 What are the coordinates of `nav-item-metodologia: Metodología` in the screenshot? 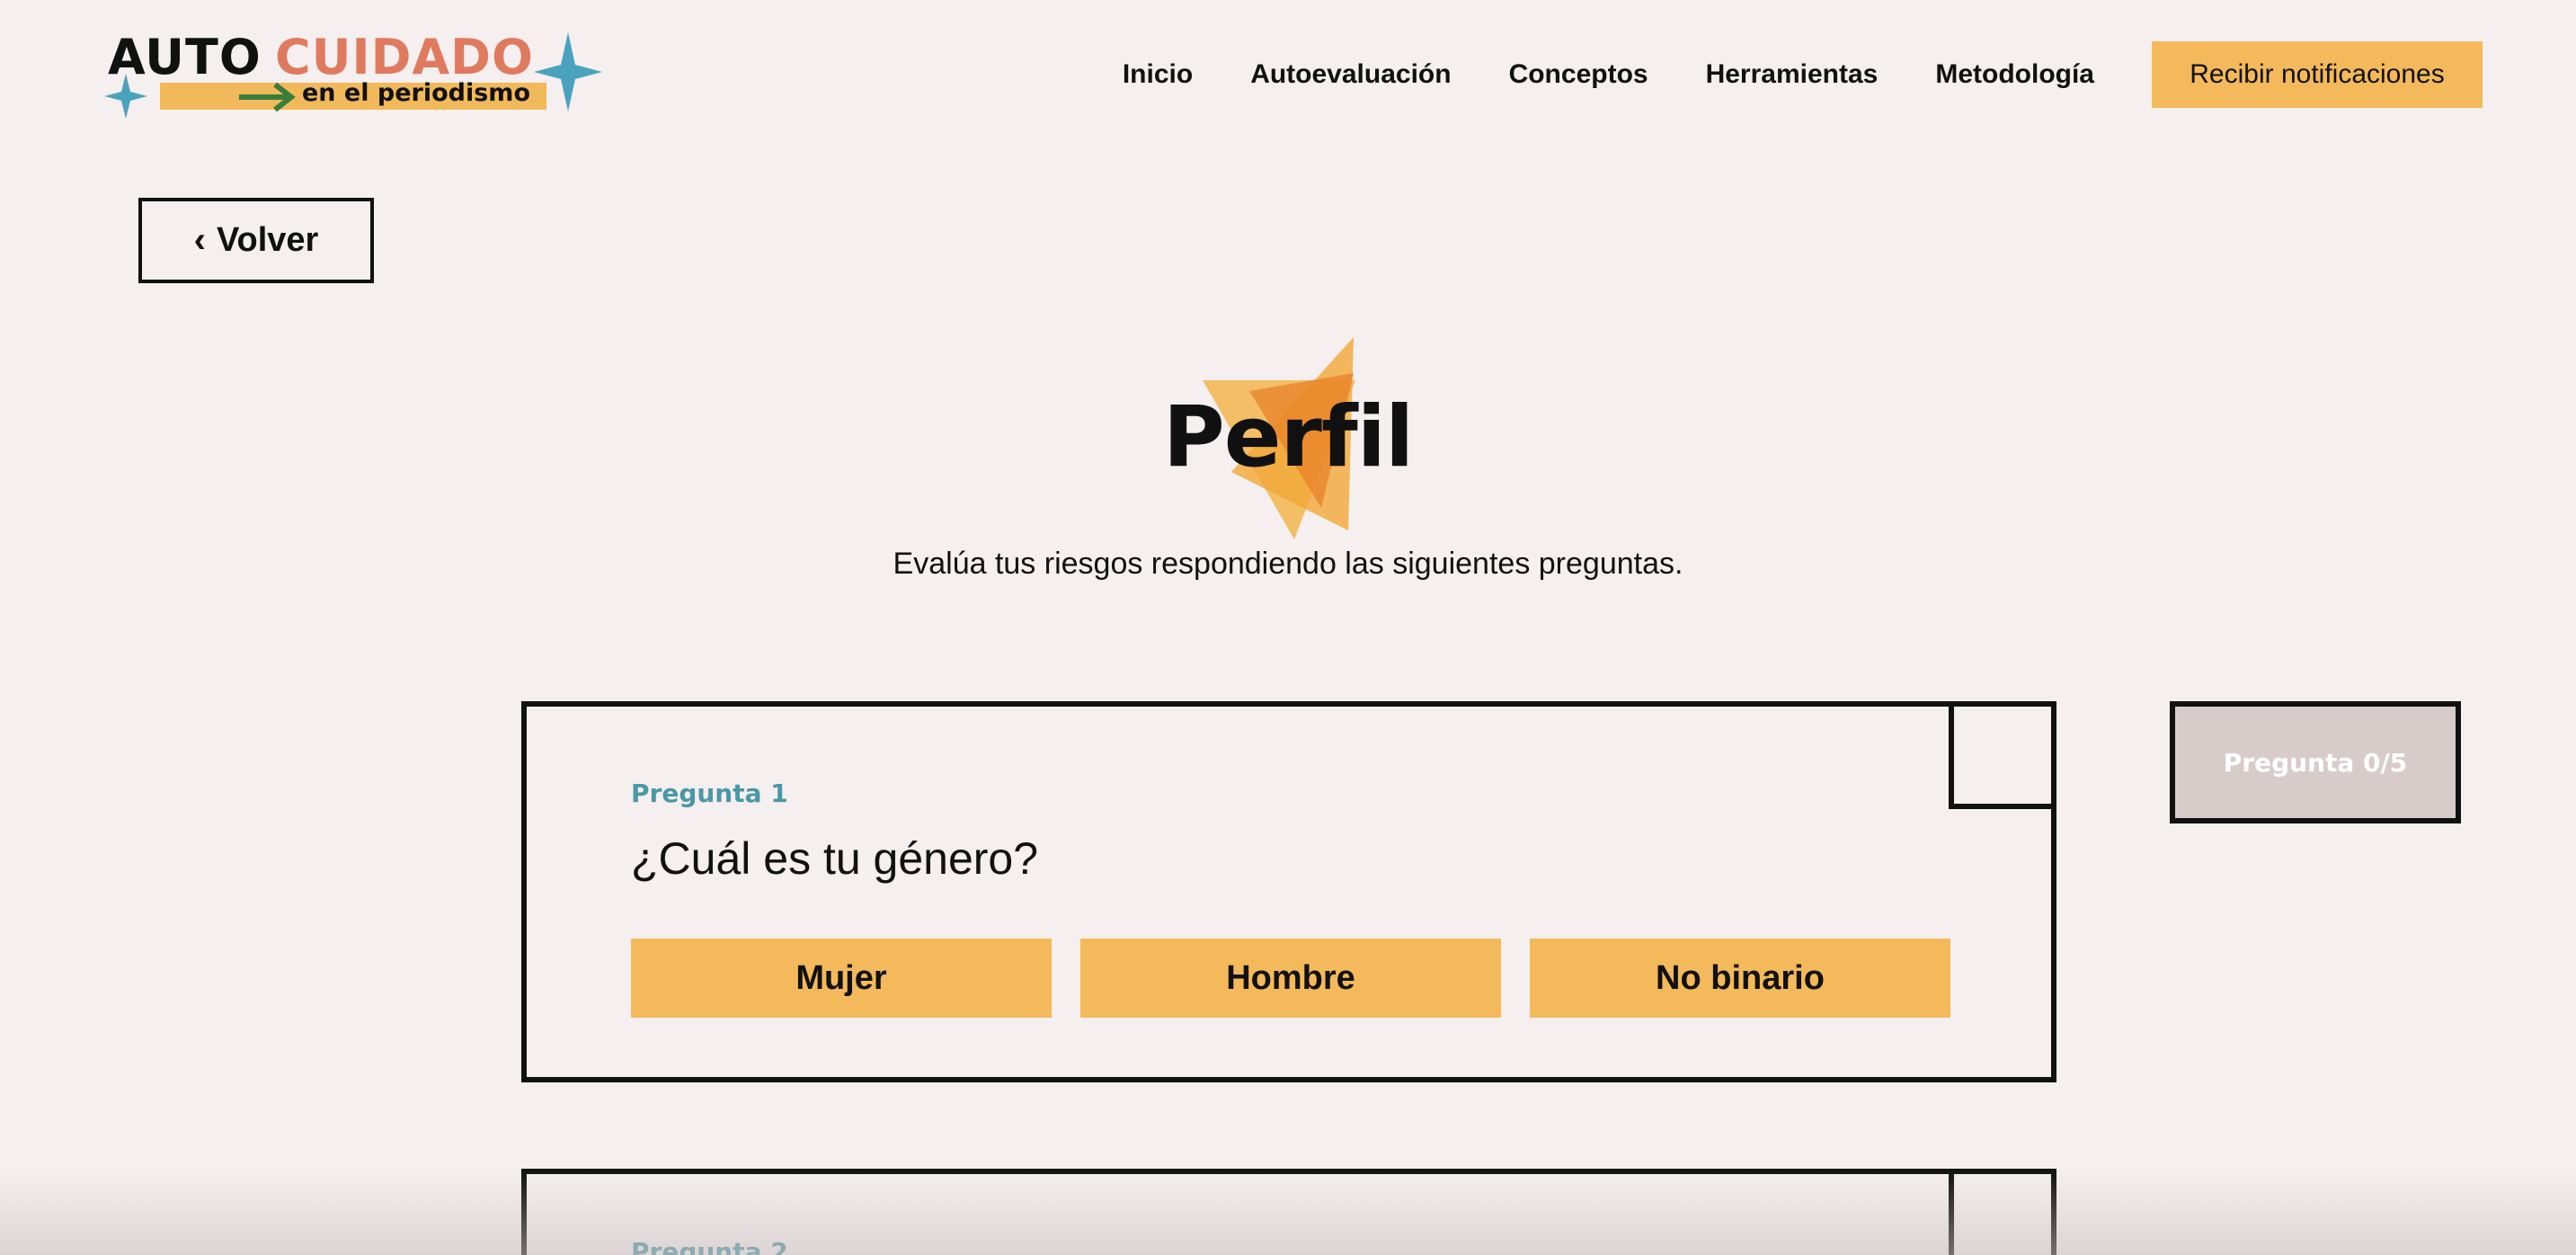 It's located at (2015, 75).